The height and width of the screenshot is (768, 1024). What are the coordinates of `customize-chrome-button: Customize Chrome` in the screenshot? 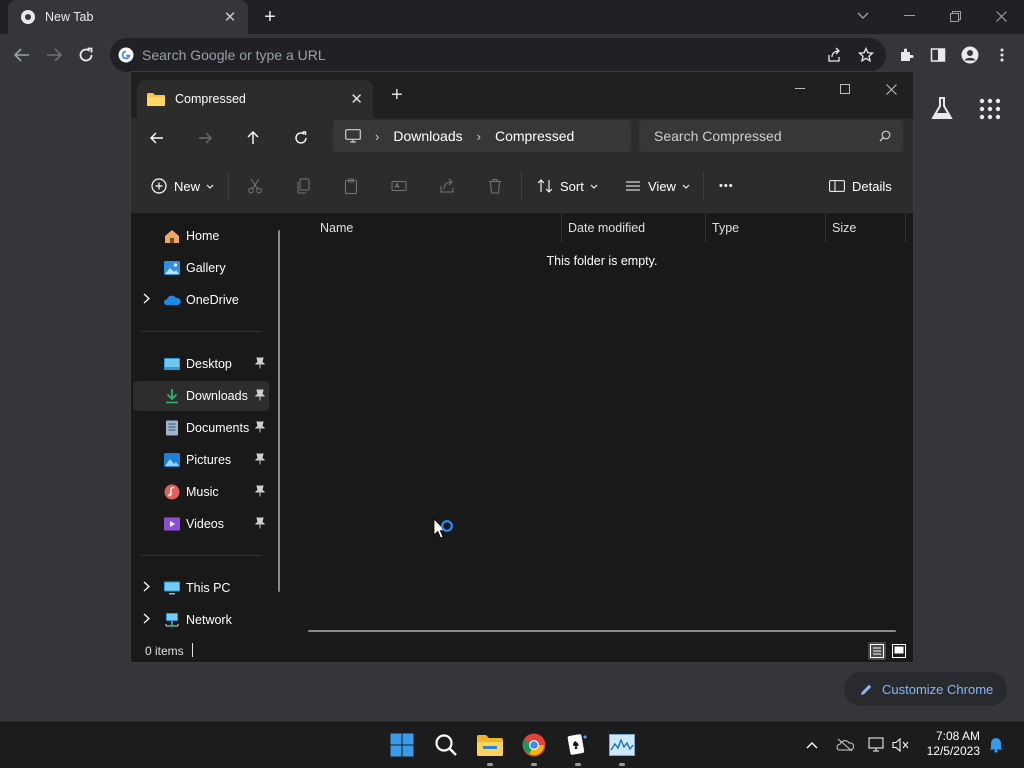 It's located at (925, 689).